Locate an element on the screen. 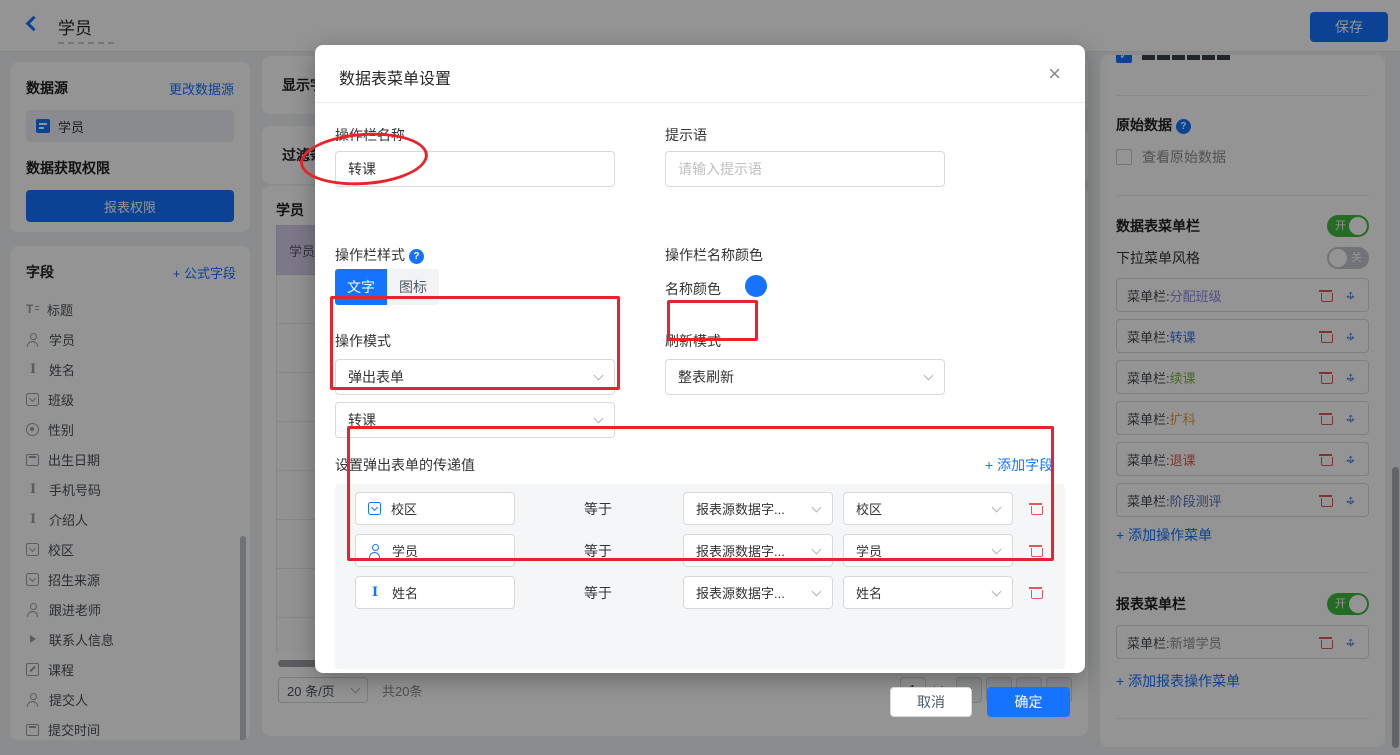 This screenshot has height=755, width=1400. confirm-button: 确定 is located at coordinates (1028, 702).